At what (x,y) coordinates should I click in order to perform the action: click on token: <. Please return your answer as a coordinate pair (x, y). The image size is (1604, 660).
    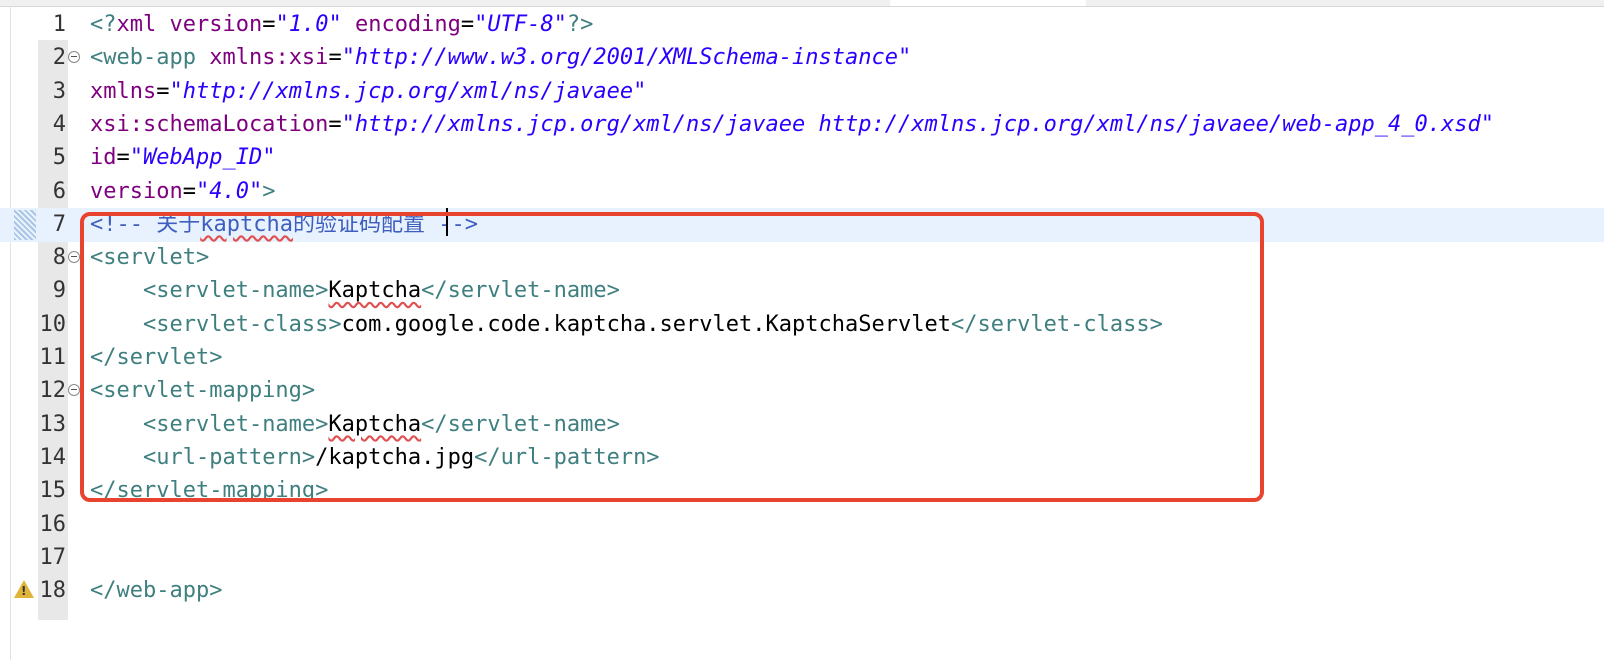
    Looking at the image, I should click on (97, 58).